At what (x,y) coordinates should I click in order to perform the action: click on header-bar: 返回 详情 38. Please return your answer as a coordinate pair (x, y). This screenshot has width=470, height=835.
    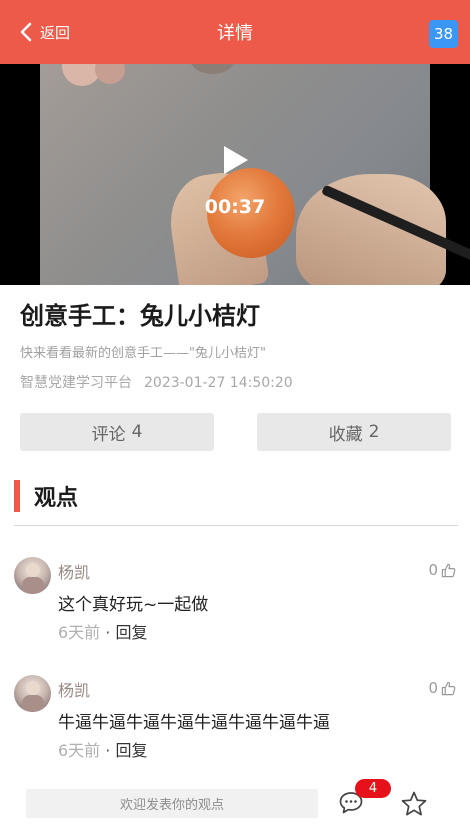
    Looking at the image, I should click on (235, 32).